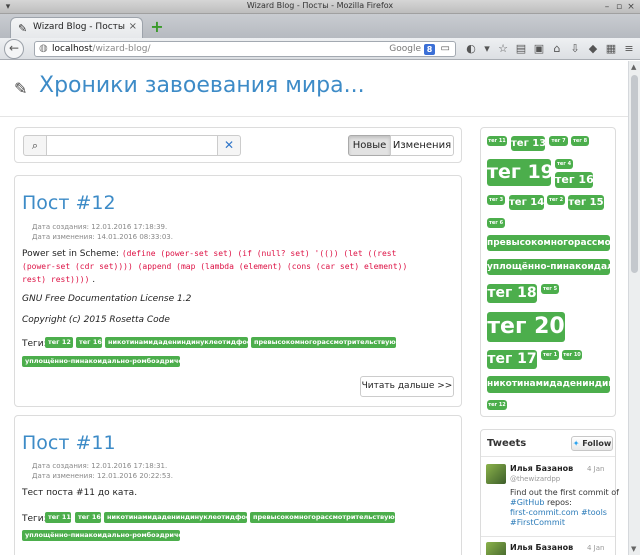 This screenshot has width=640, height=555. I want to click on tweet-url-link: first-commit.com, so click(544, 512).